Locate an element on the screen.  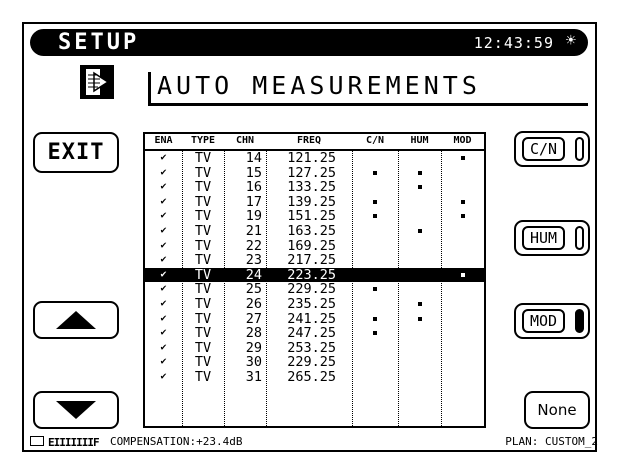
hum-toggle-indicator is located at coordinates (579, 238).